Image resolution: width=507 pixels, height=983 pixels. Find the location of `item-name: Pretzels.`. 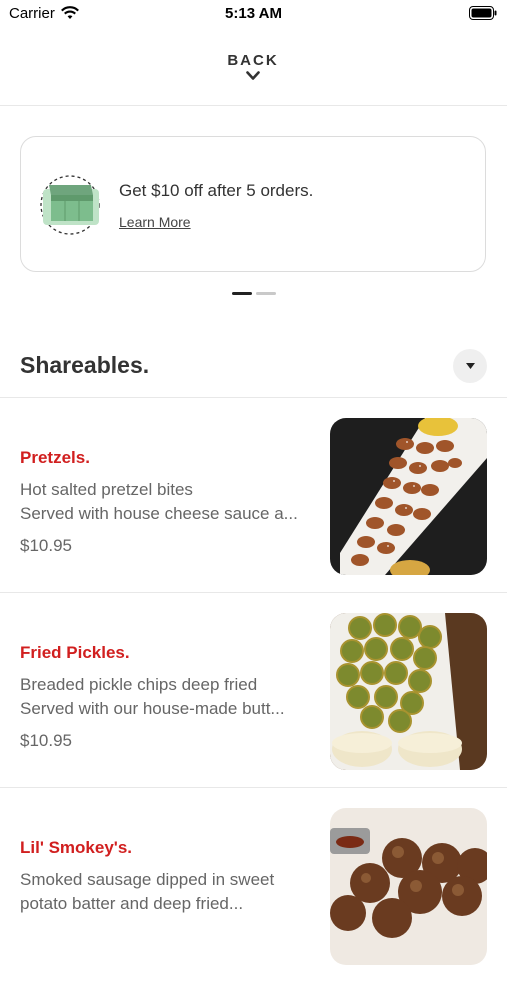

item-name: Pretzels. is located at coordinates (55, 457).